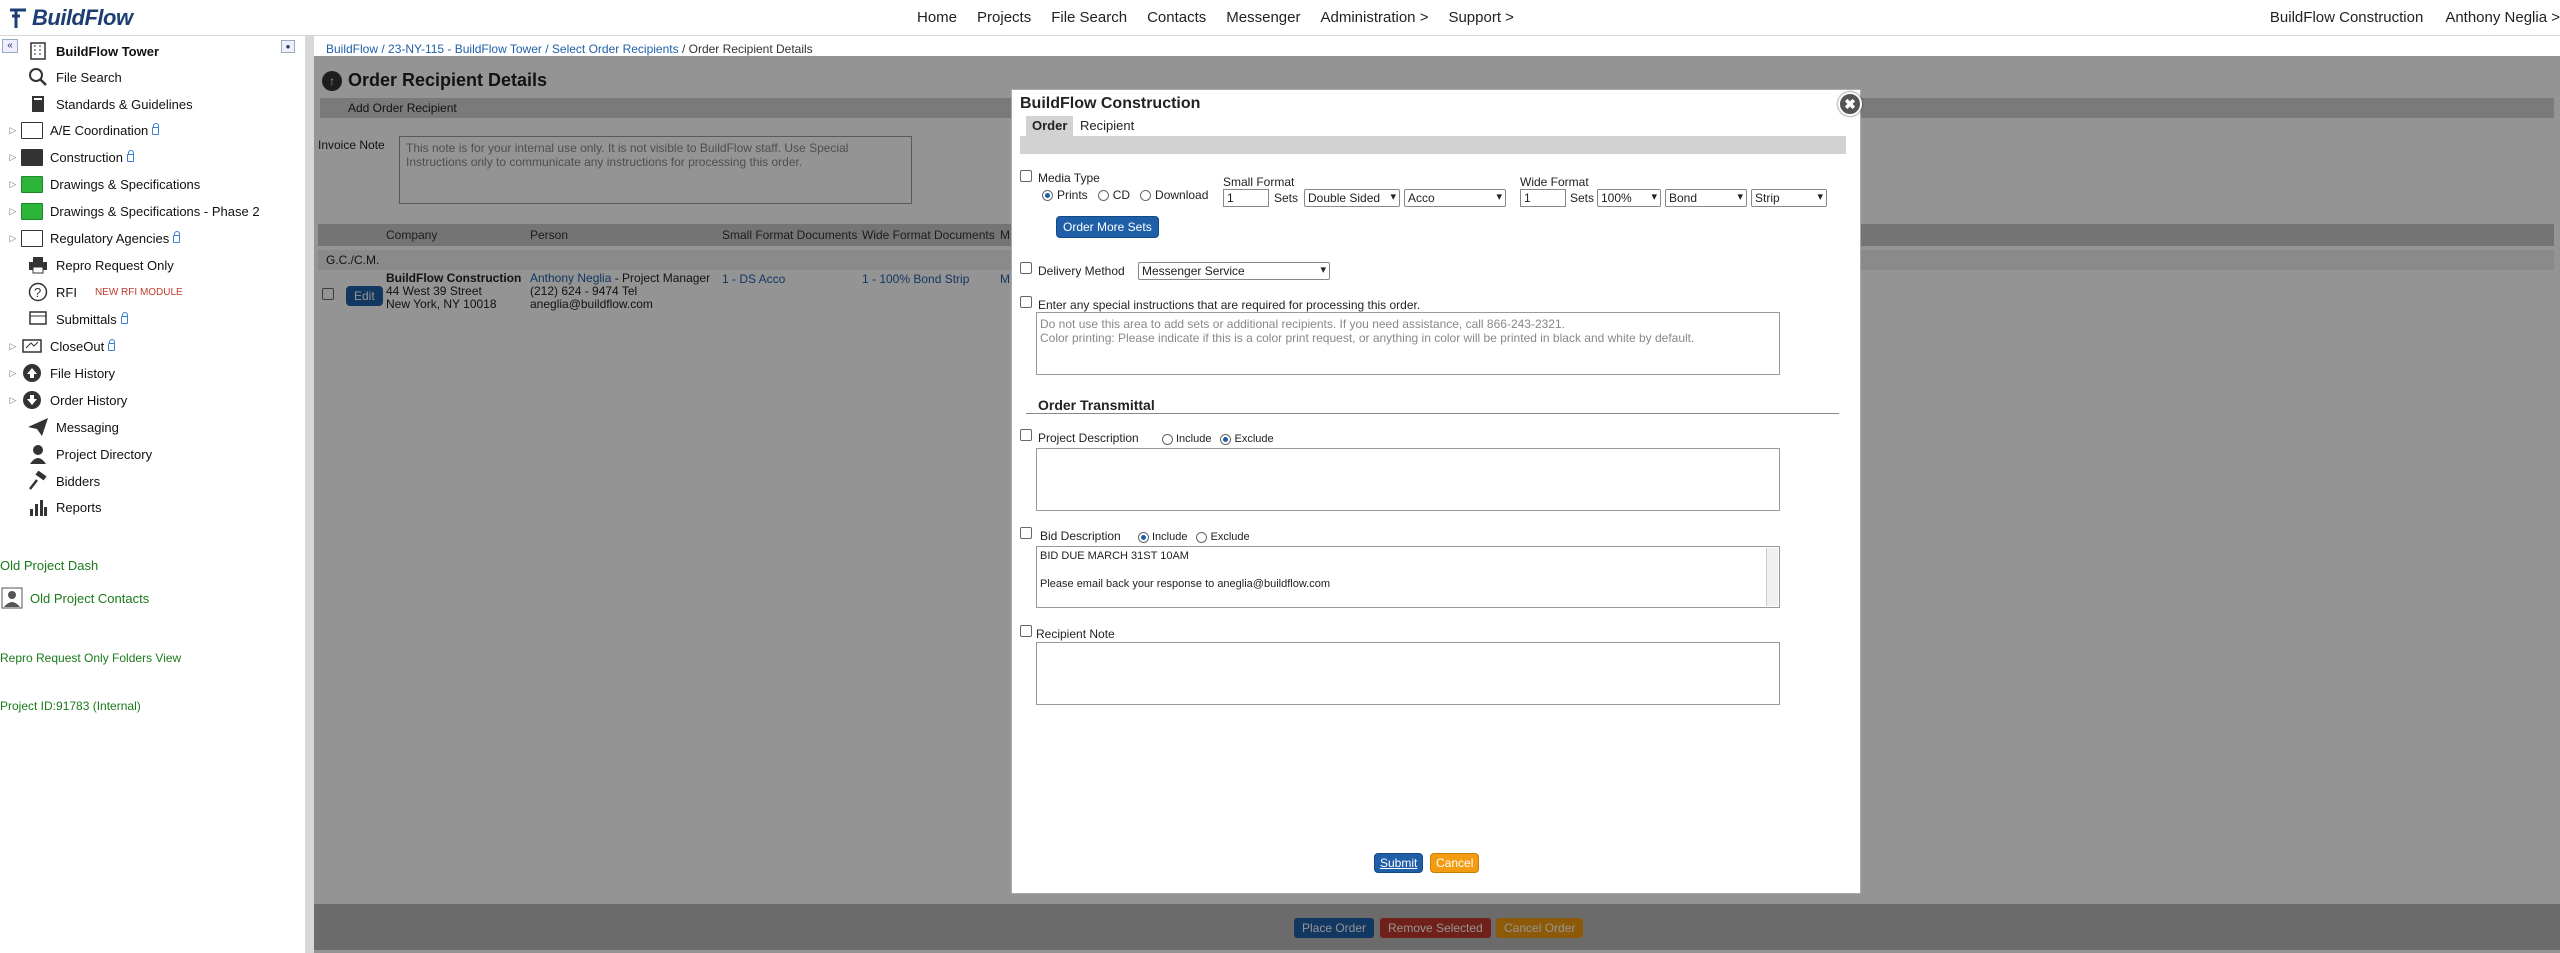  Describe the element at coordinates (1789, 198) in the screenshot. I see `wide-binding-select: Strip` at that location.